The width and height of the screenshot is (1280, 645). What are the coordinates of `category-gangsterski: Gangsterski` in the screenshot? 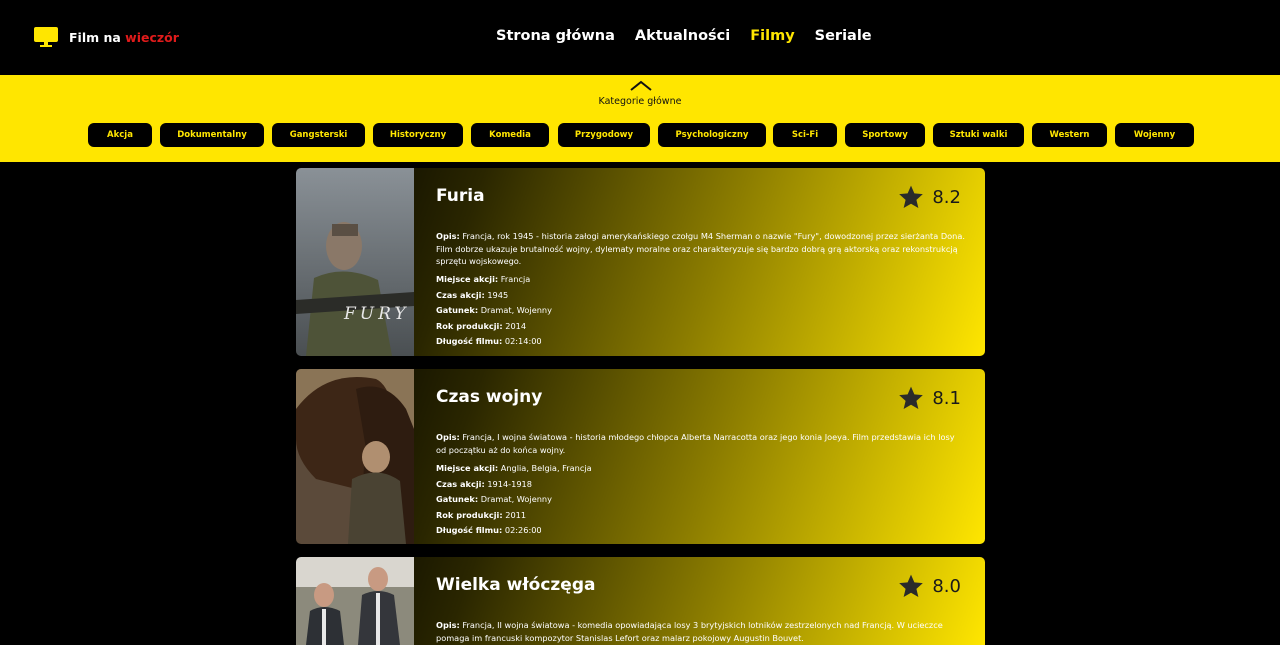 It's located at (318, 135).